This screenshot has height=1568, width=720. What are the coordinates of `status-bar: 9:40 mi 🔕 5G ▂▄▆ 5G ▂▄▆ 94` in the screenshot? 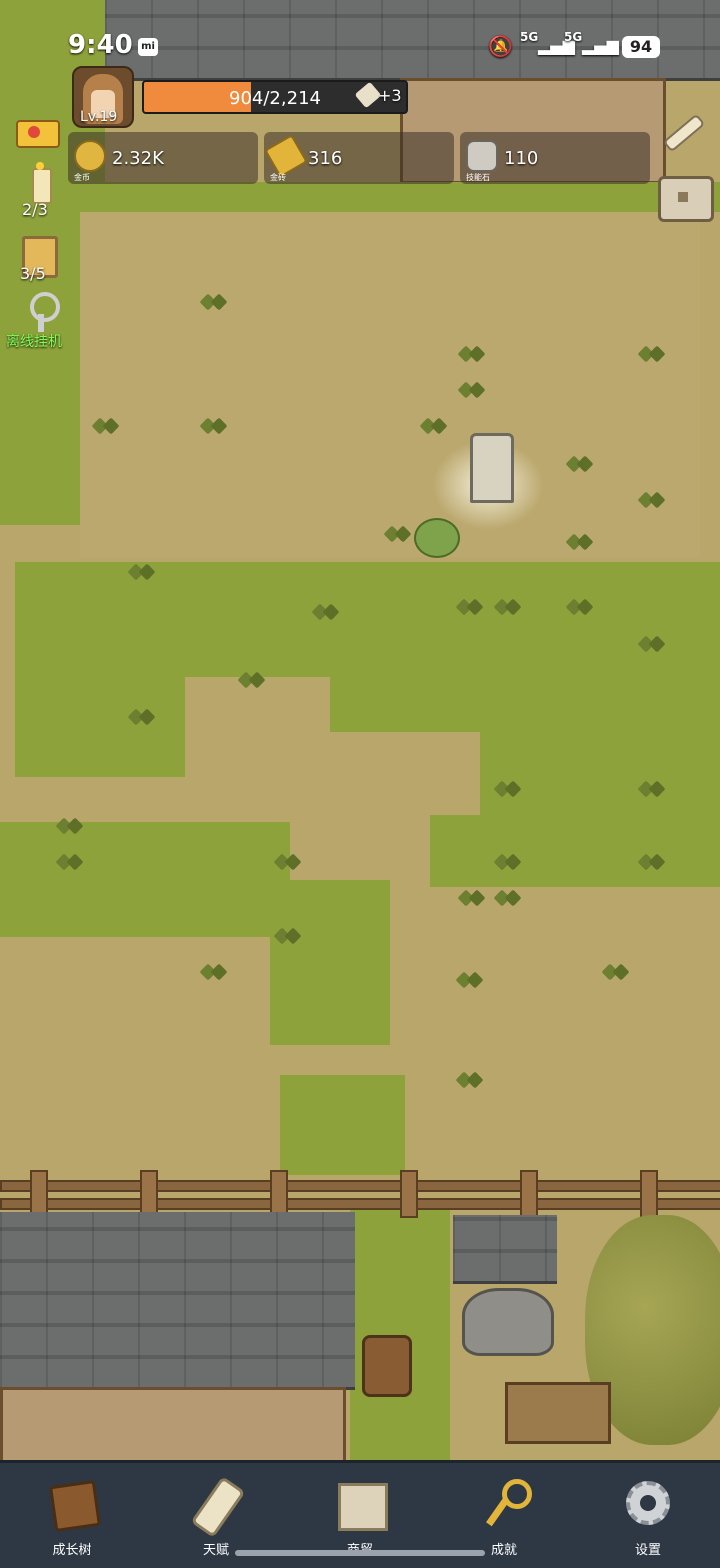 It's located at (364, 48).